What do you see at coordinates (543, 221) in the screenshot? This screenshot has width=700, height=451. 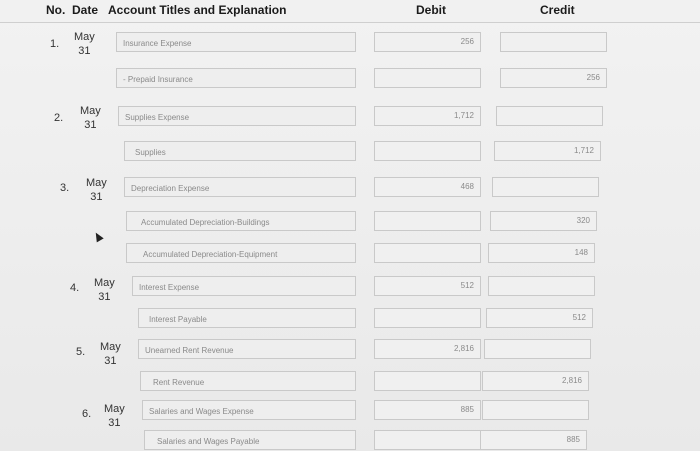 I see `credit-amount-field: 320` at bounding box center [543, 221].